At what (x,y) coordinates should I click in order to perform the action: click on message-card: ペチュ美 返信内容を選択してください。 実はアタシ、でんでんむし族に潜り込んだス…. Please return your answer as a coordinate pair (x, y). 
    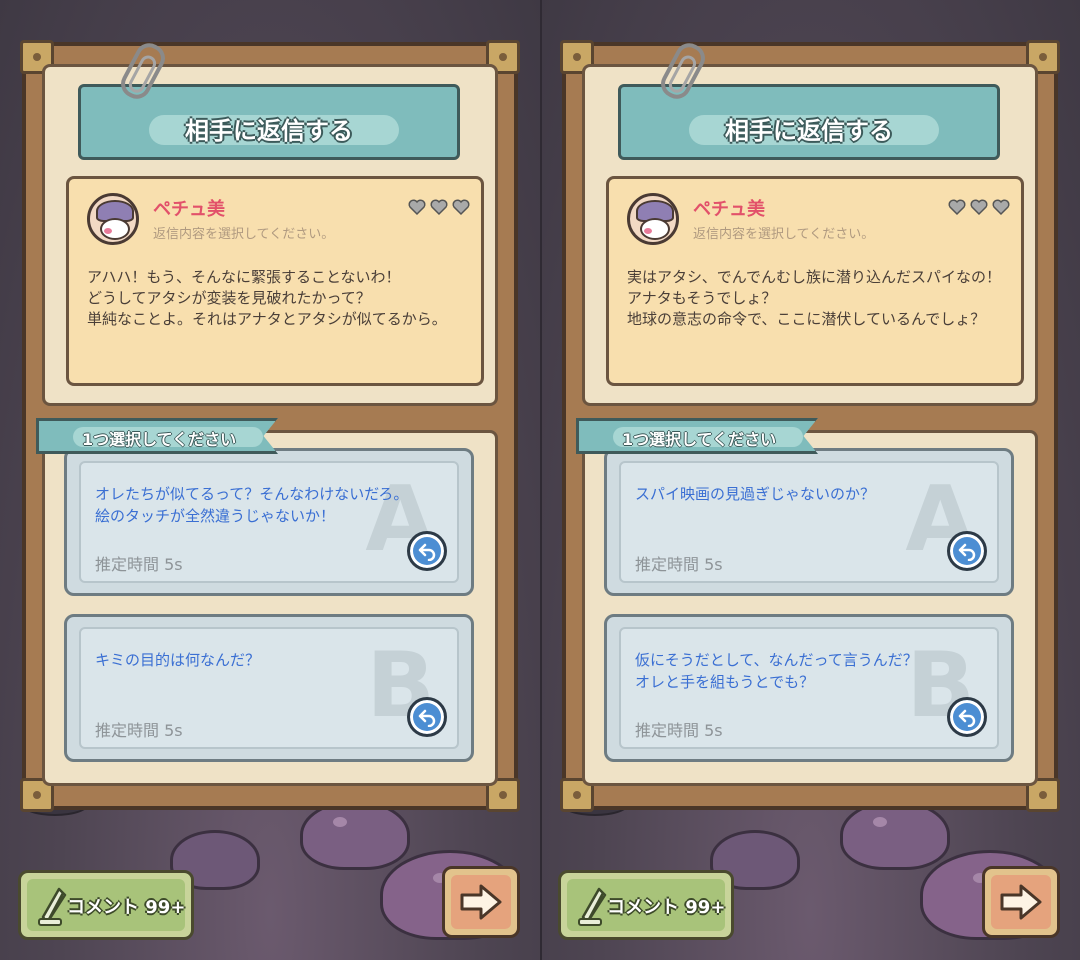
    Looking at the image, I should click on (815, 281).